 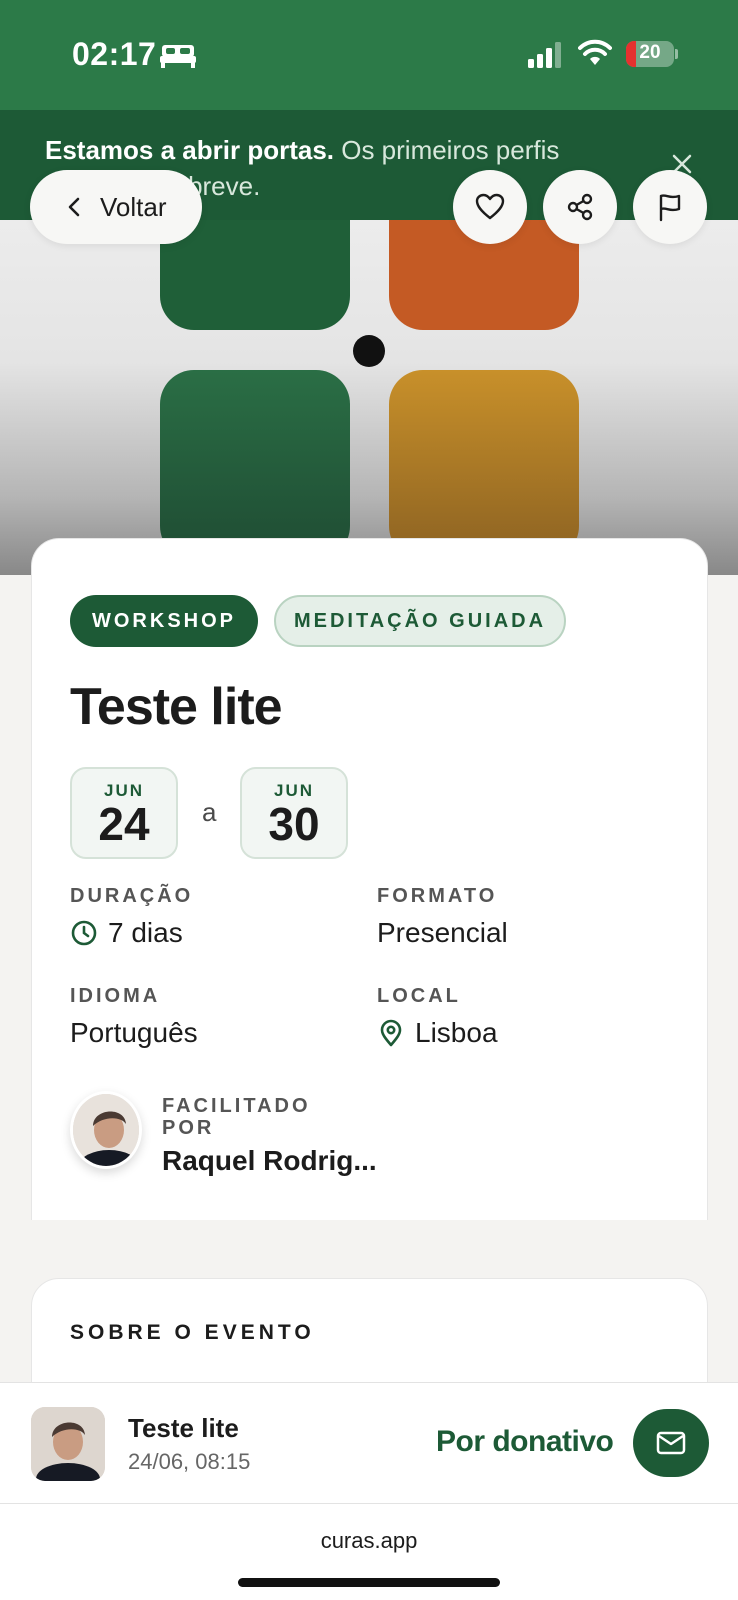 What do you see at coordinates (189, 1461) in the screenshot?
I see `bar-event-datetime: 24/06, 08:15` at bounding box center [189, 1461].